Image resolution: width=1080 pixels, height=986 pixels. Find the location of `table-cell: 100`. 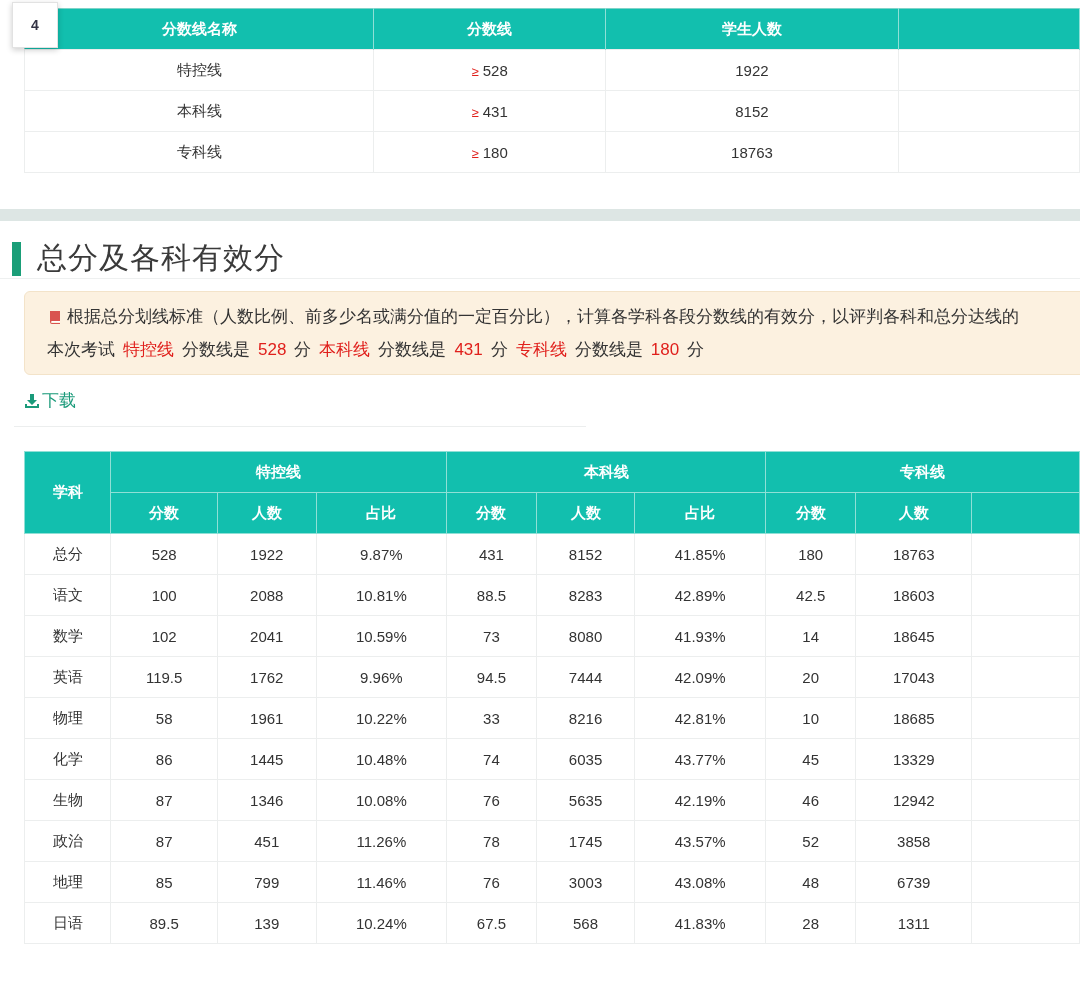

table-cell: 100 is located at coordinates (164, 595).